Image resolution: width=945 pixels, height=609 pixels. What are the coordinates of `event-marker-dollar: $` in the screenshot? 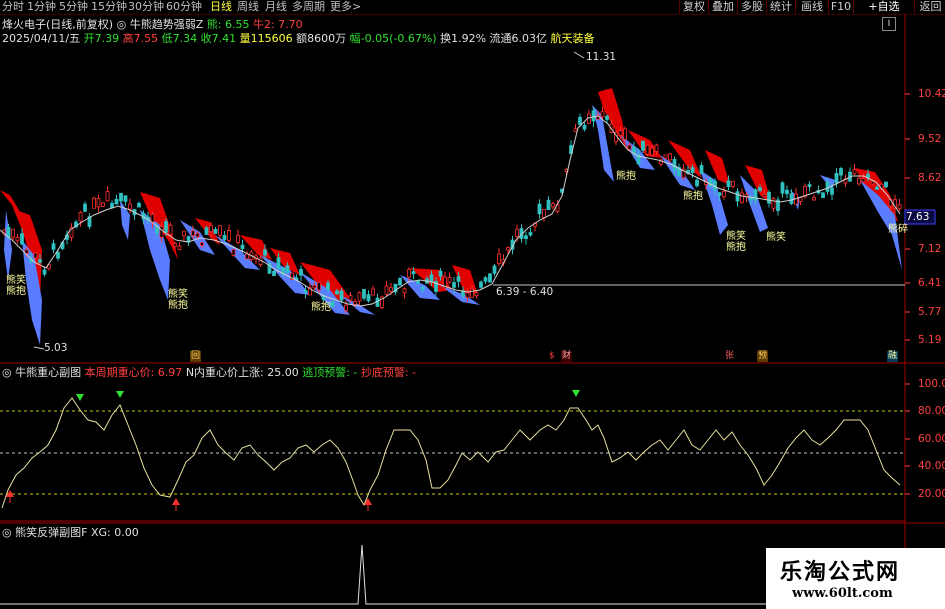 It's located at (552, 356).